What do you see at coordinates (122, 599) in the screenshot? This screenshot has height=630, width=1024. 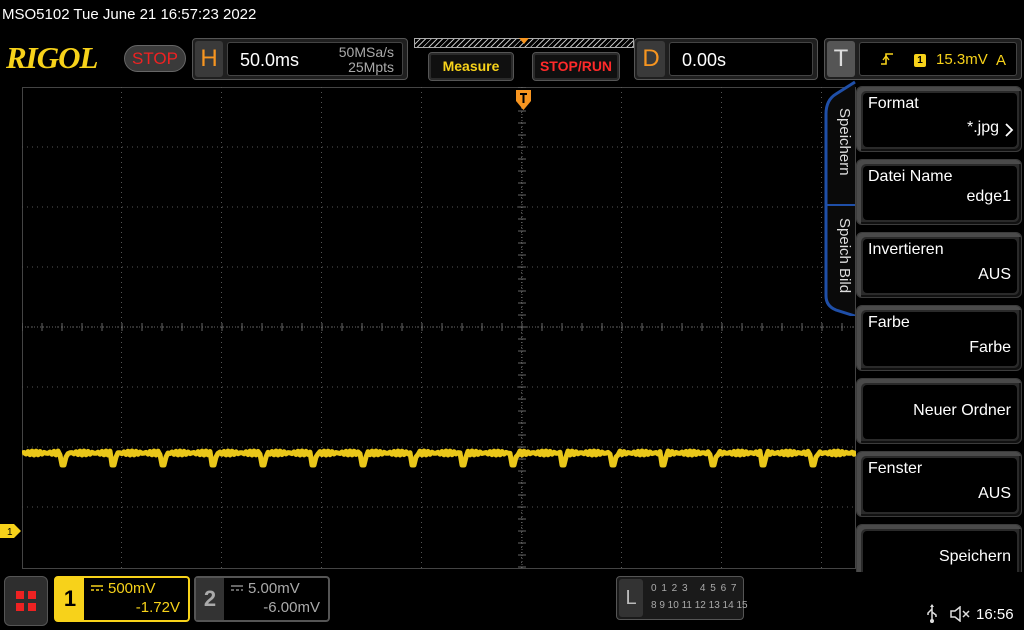 I see `channel-1-panel: 1 500mV -1.72V` at bounding box center [122, 599].